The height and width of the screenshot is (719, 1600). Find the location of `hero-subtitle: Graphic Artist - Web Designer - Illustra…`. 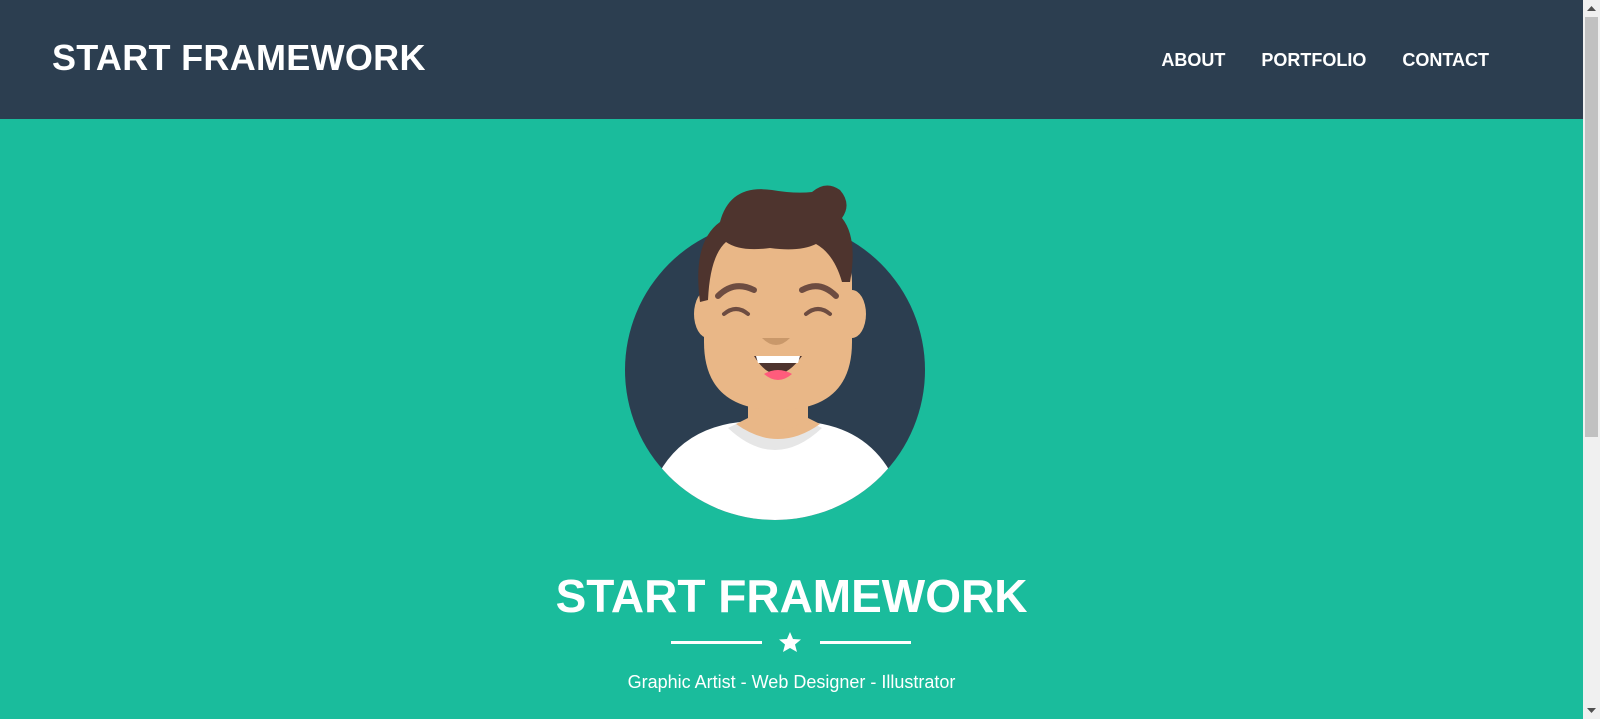

hero-subtitle: Graphic Artist - Web Designer - Illustra… is located at coordinates (791, 682).